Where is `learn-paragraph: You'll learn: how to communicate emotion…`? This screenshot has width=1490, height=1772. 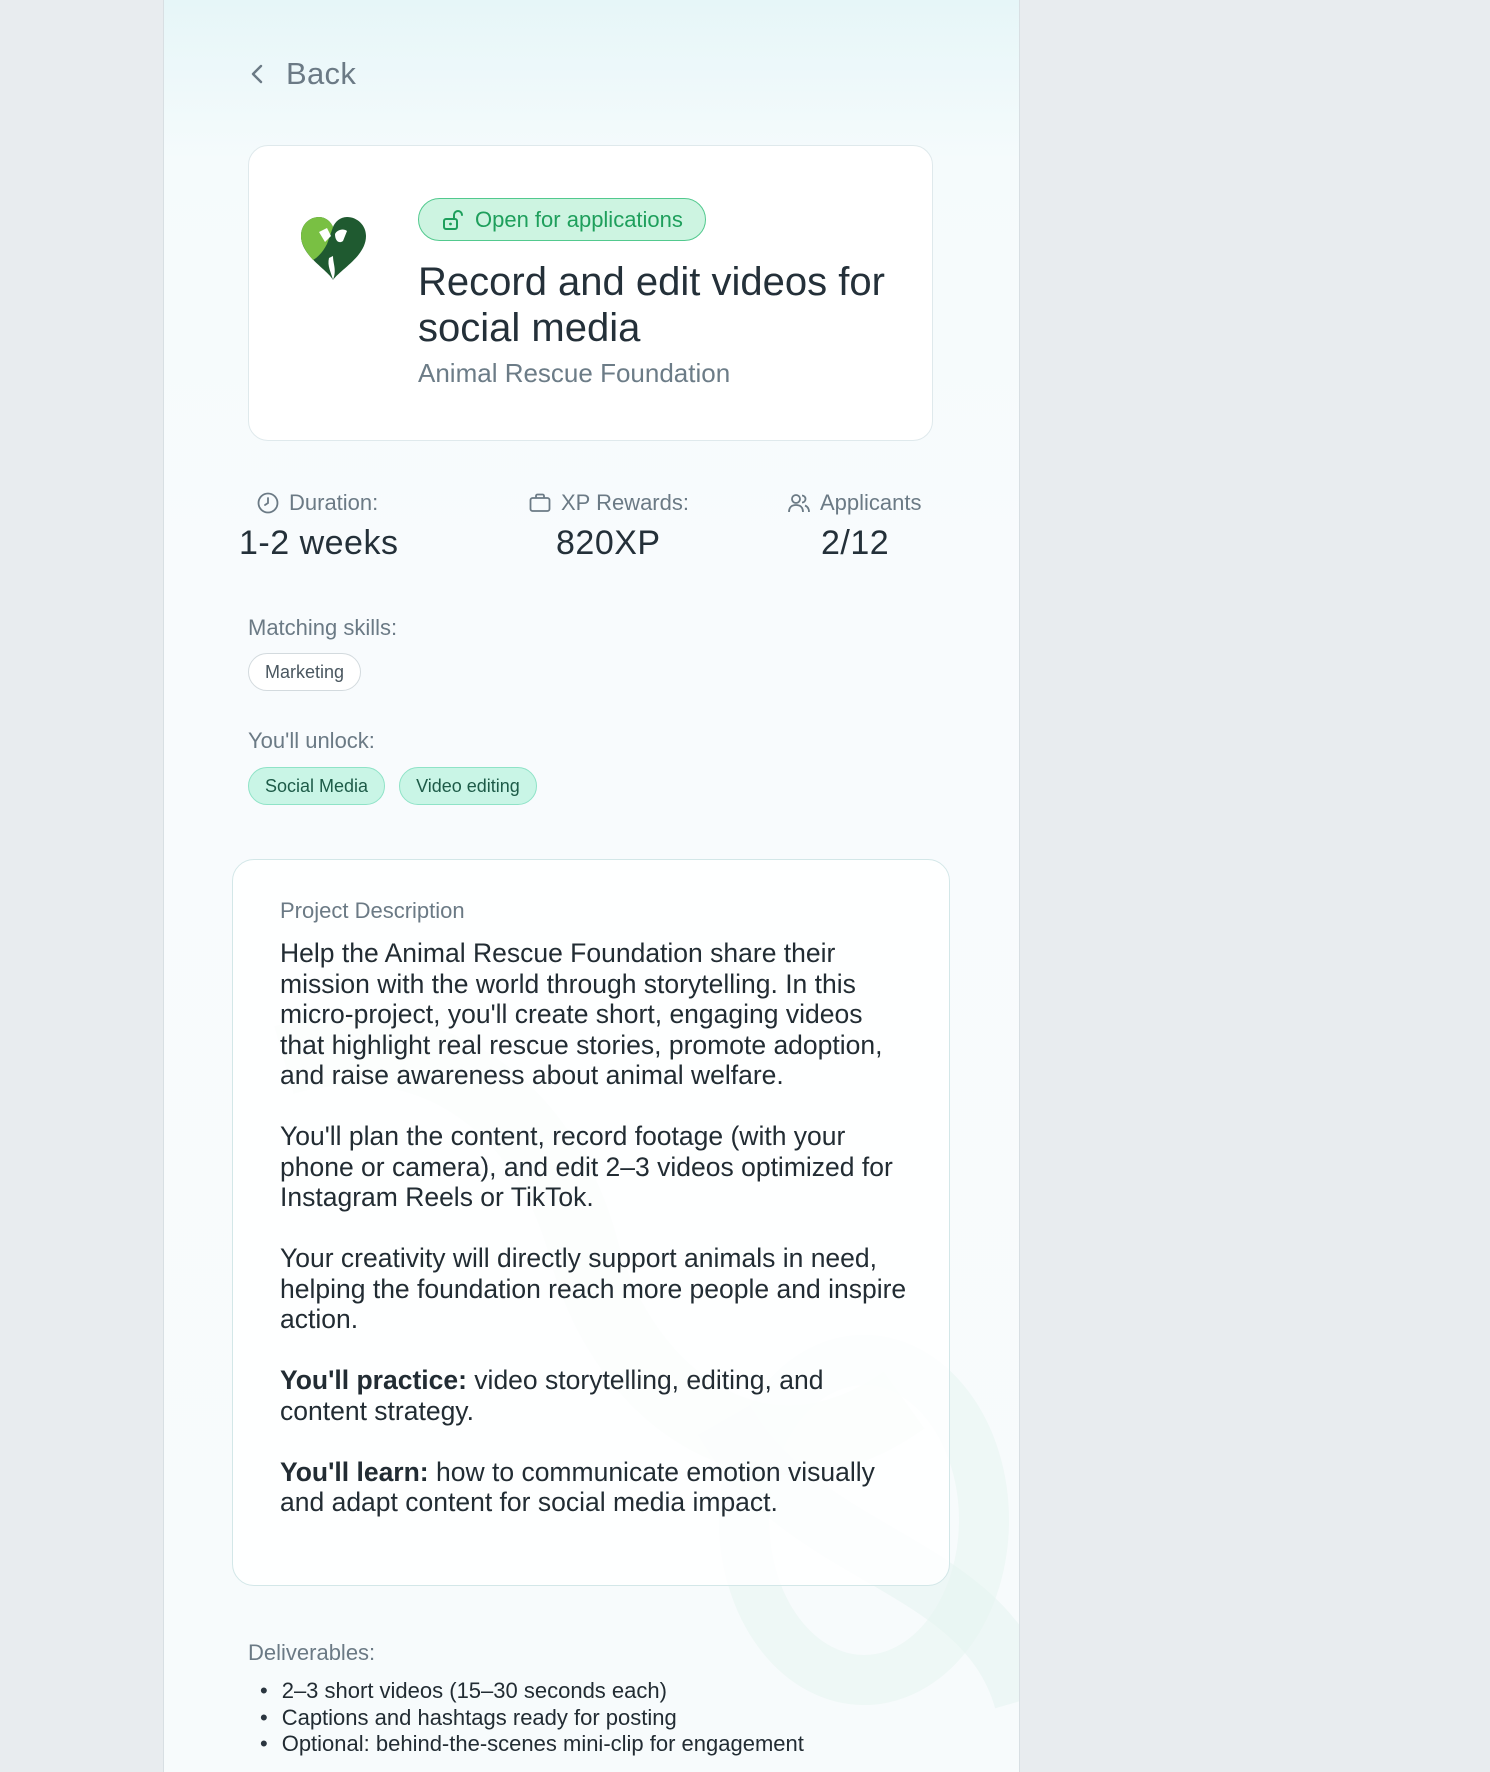 learn-paragraph: You'll learn: how to communicate emotion… is located at coordinates (595, 1487).